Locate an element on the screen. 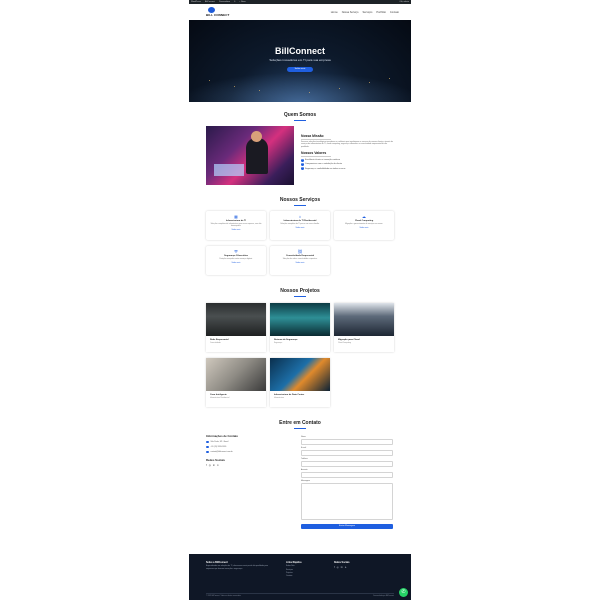  phone-field is located at coordinates (347, 464).